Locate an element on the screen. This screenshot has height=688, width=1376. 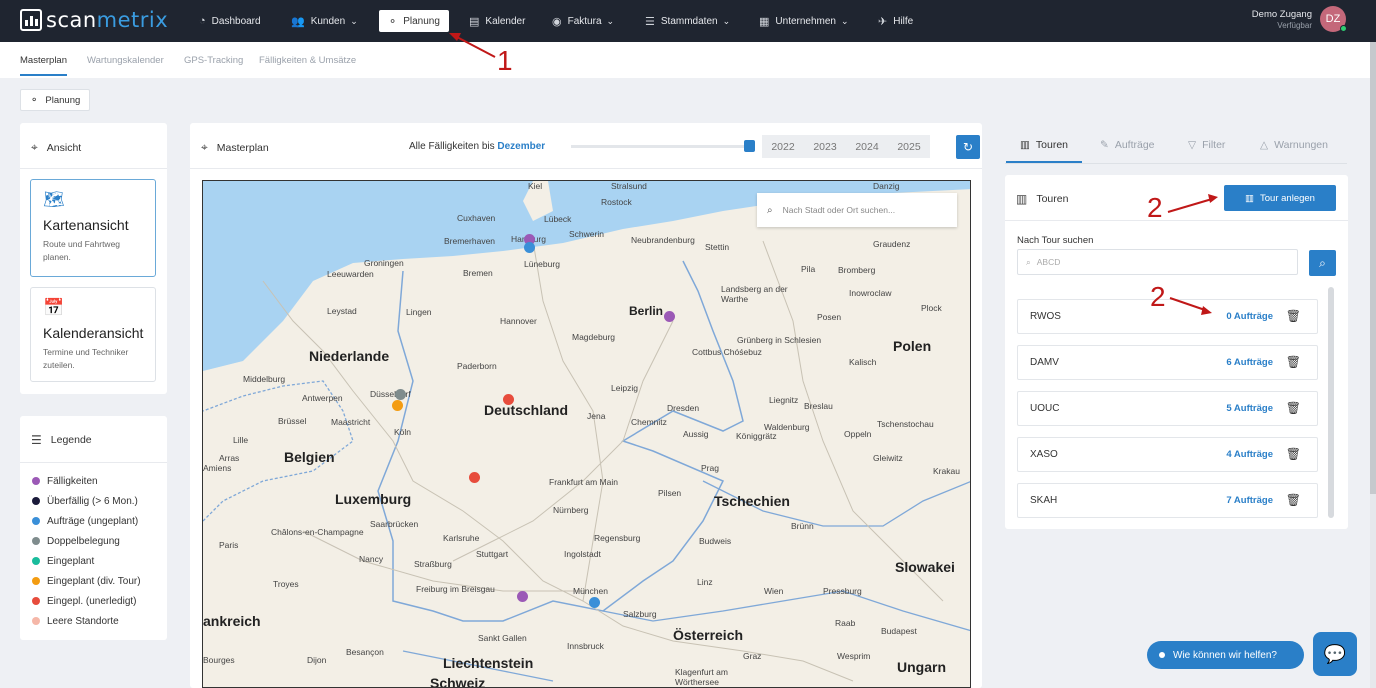
annotation-number: 1 is located at coordinates (505, 60).